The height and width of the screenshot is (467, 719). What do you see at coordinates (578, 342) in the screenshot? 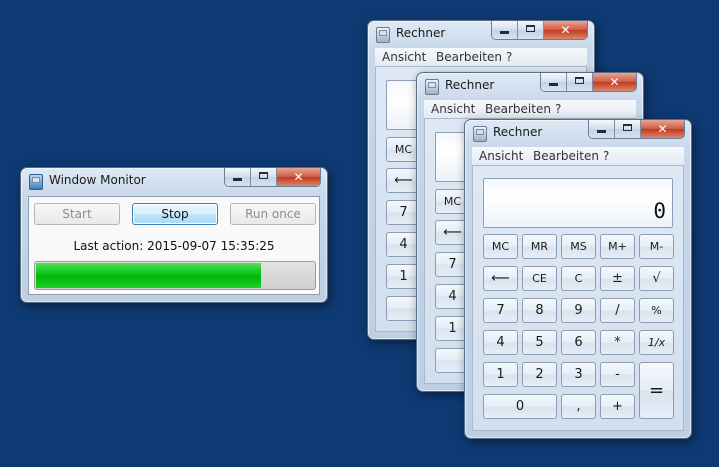
I see `key-6: 6` at bounding box center [578, 342].